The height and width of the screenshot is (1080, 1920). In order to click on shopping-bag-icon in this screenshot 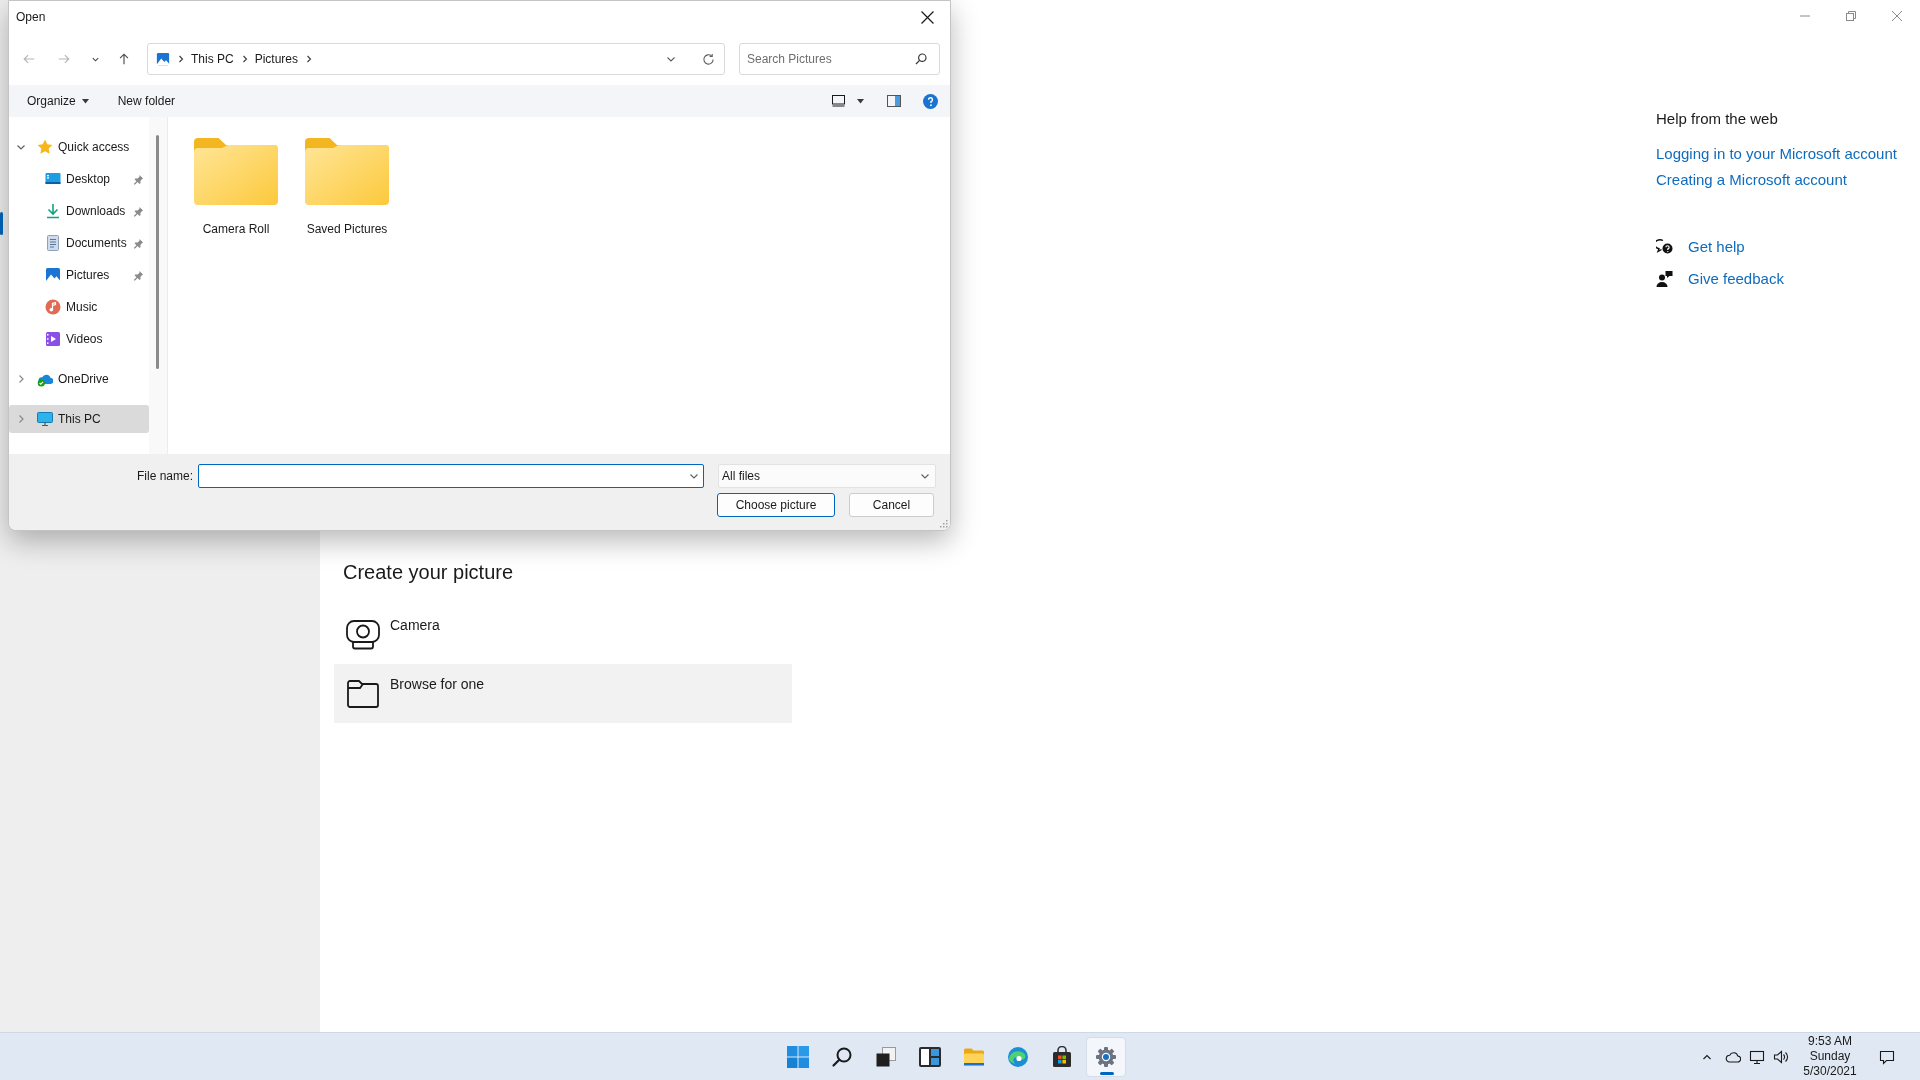, I will do `click(1061, 1056)`.